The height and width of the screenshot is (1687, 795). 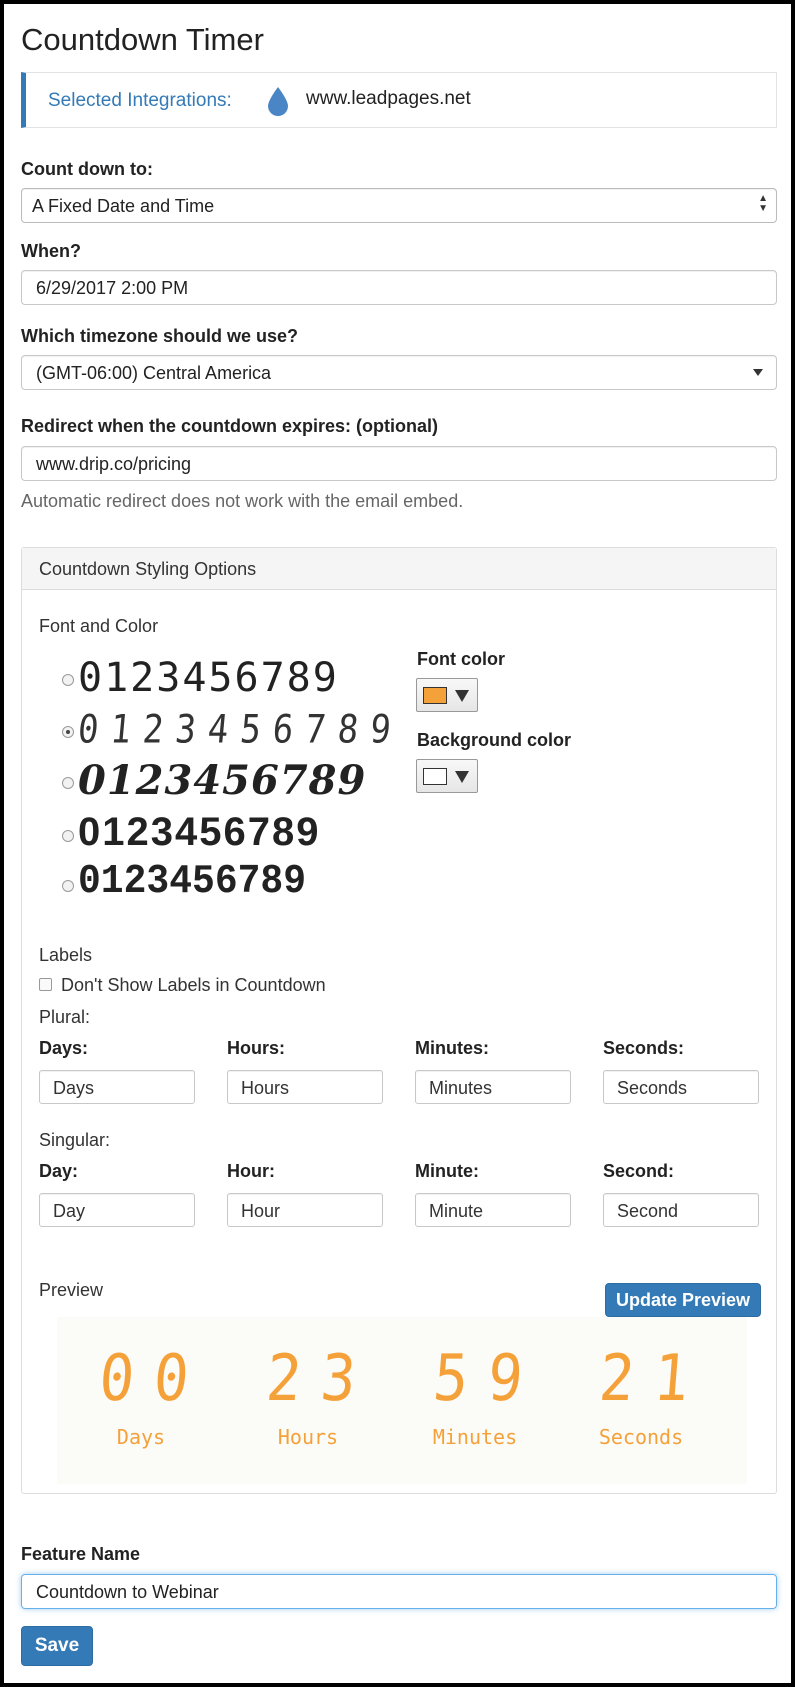 I want to click on font-option-1-radio, so click(x=68, y=680).